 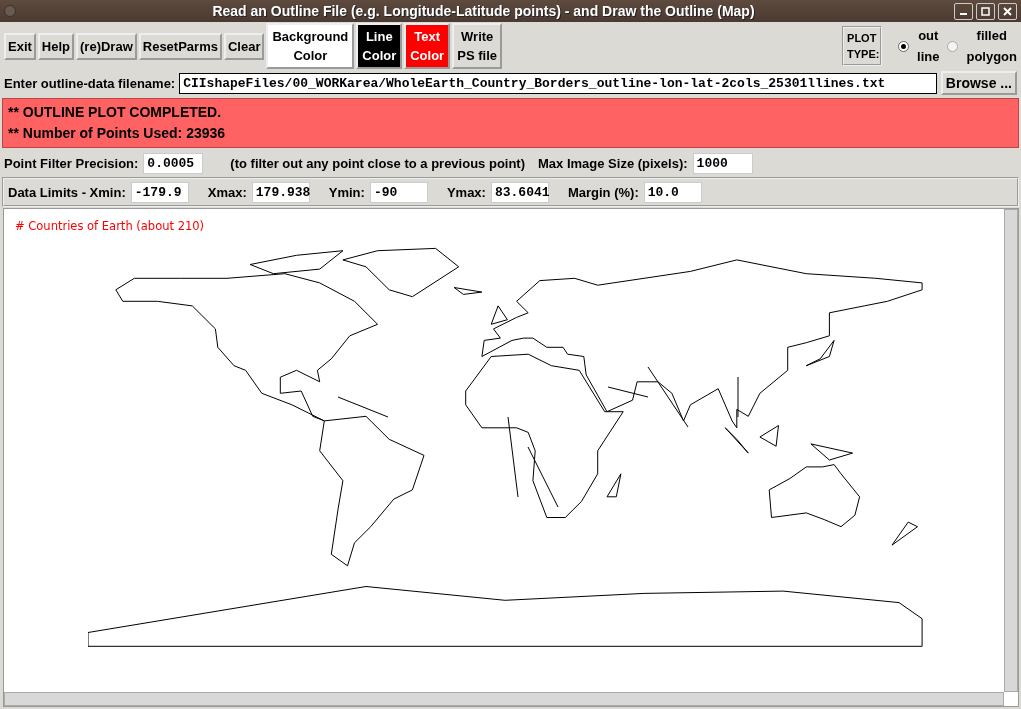 I want to click on window-title: Read an Outline File (e.g. Longitude-Latitude points) - and Draw the Outline (Map), so click(x=483, y=11).